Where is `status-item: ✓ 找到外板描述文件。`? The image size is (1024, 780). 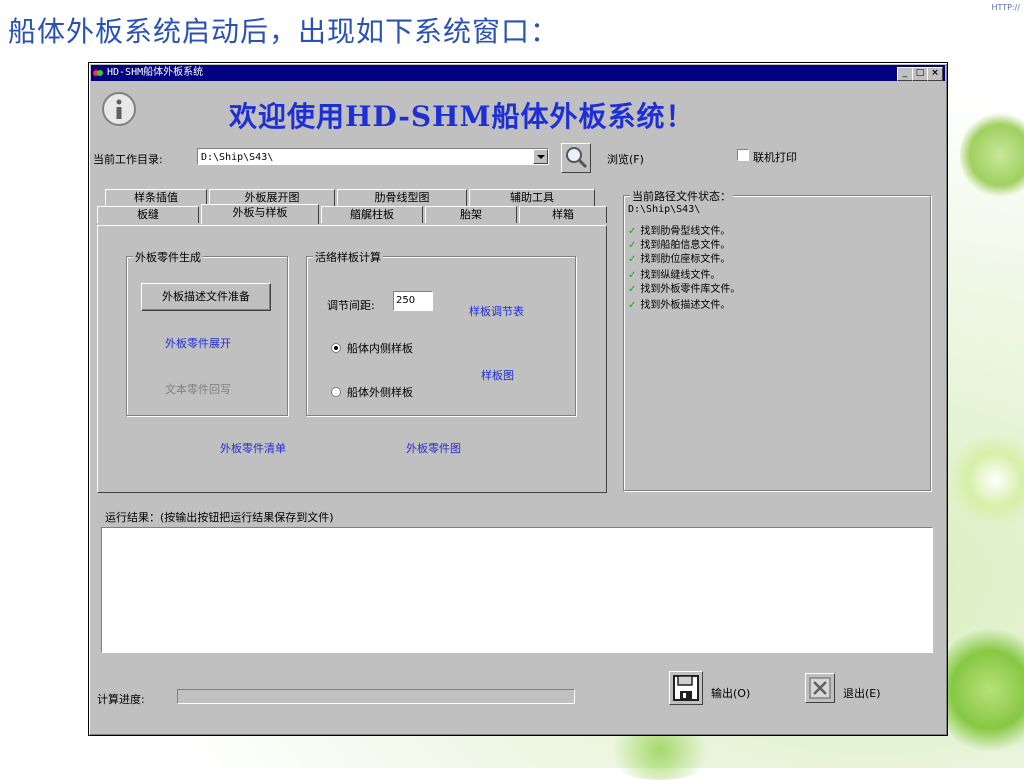
status-item: ✓ 找到外板描述文件。 is located at coordinates (679, 303).